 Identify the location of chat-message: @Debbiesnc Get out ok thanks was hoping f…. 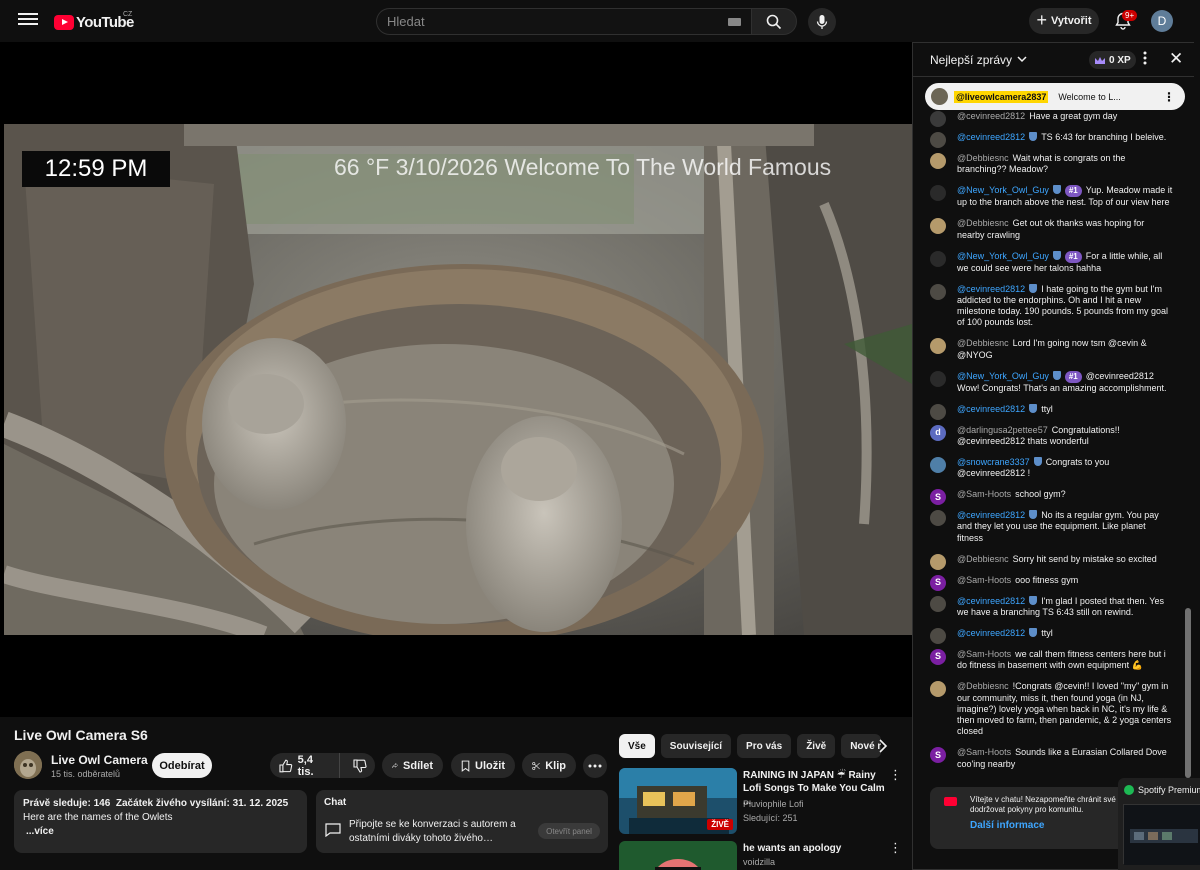
(1047, 229).